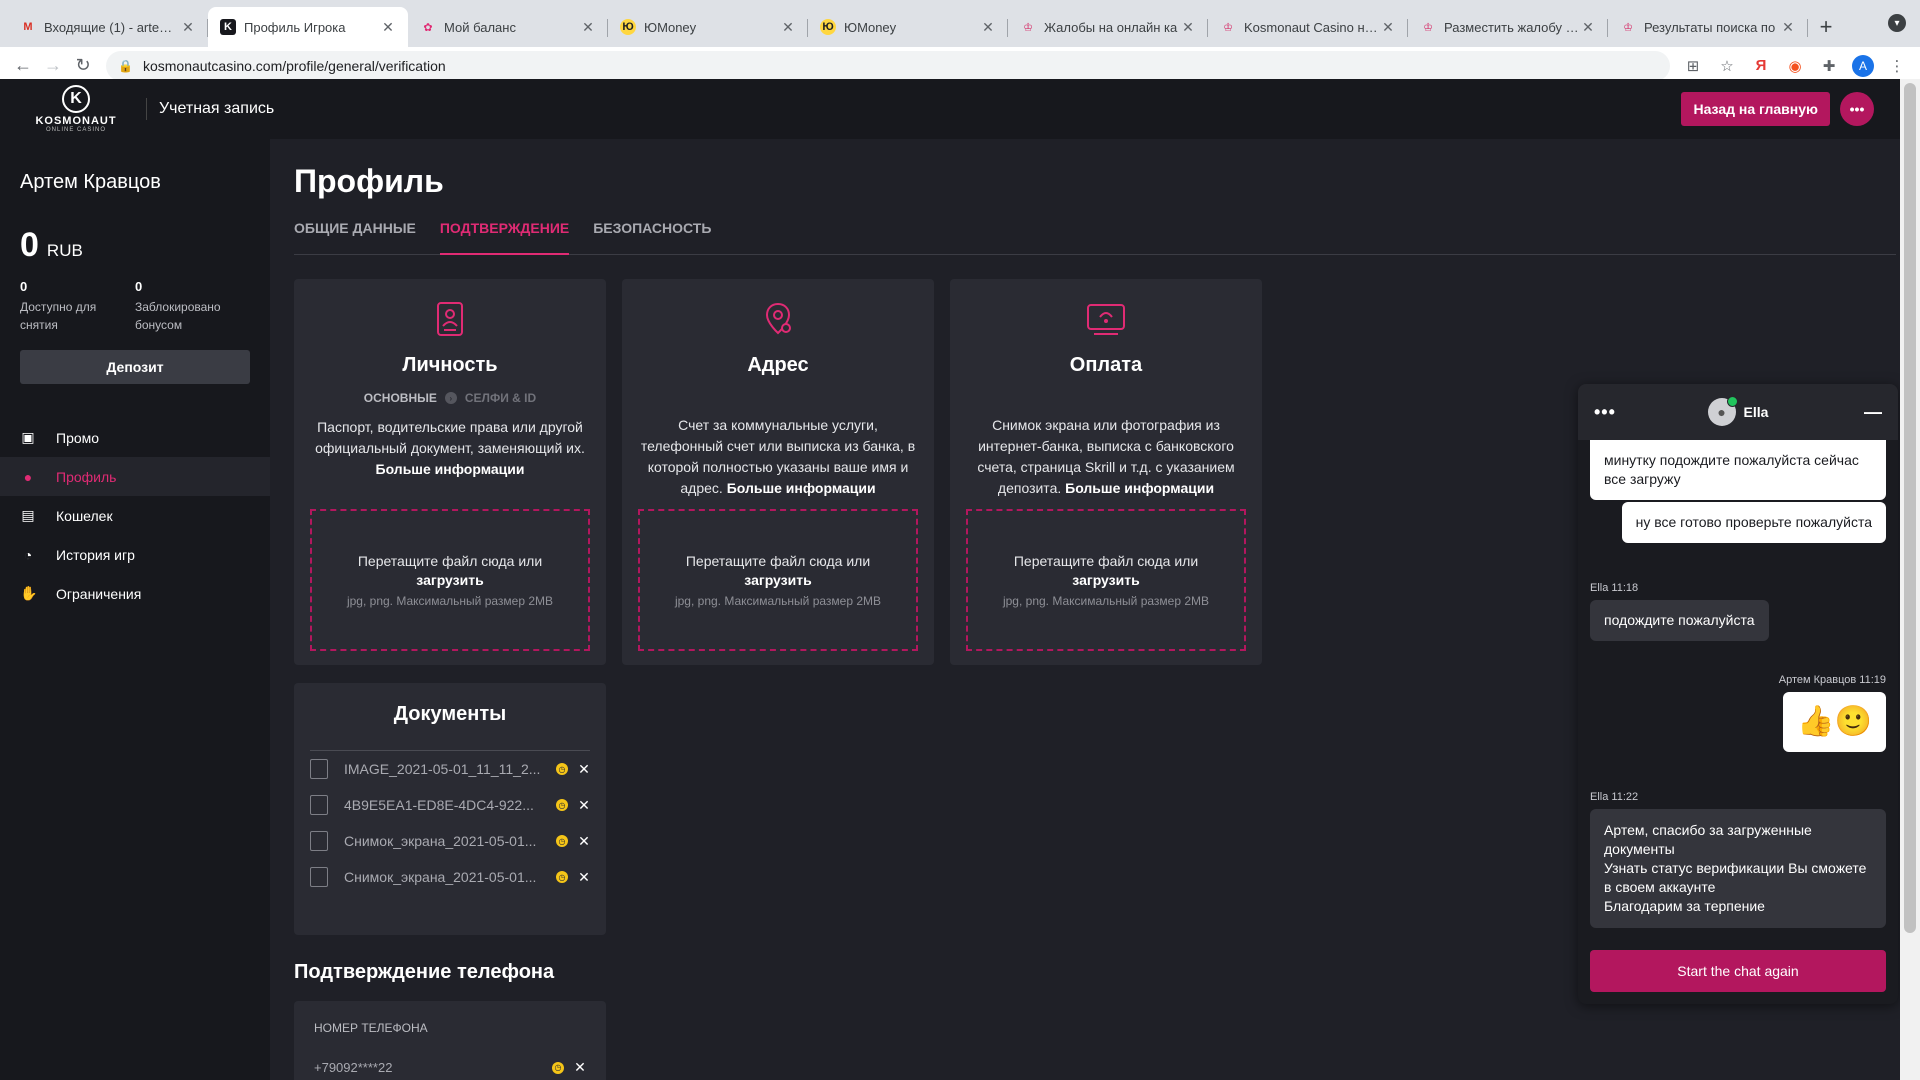  What do you see at coordinates (708, 27) in the screenshot?
I see `browser-tab-yoomoney-1: Ю ЮMoney ✕` at bounding box center [708, 27].